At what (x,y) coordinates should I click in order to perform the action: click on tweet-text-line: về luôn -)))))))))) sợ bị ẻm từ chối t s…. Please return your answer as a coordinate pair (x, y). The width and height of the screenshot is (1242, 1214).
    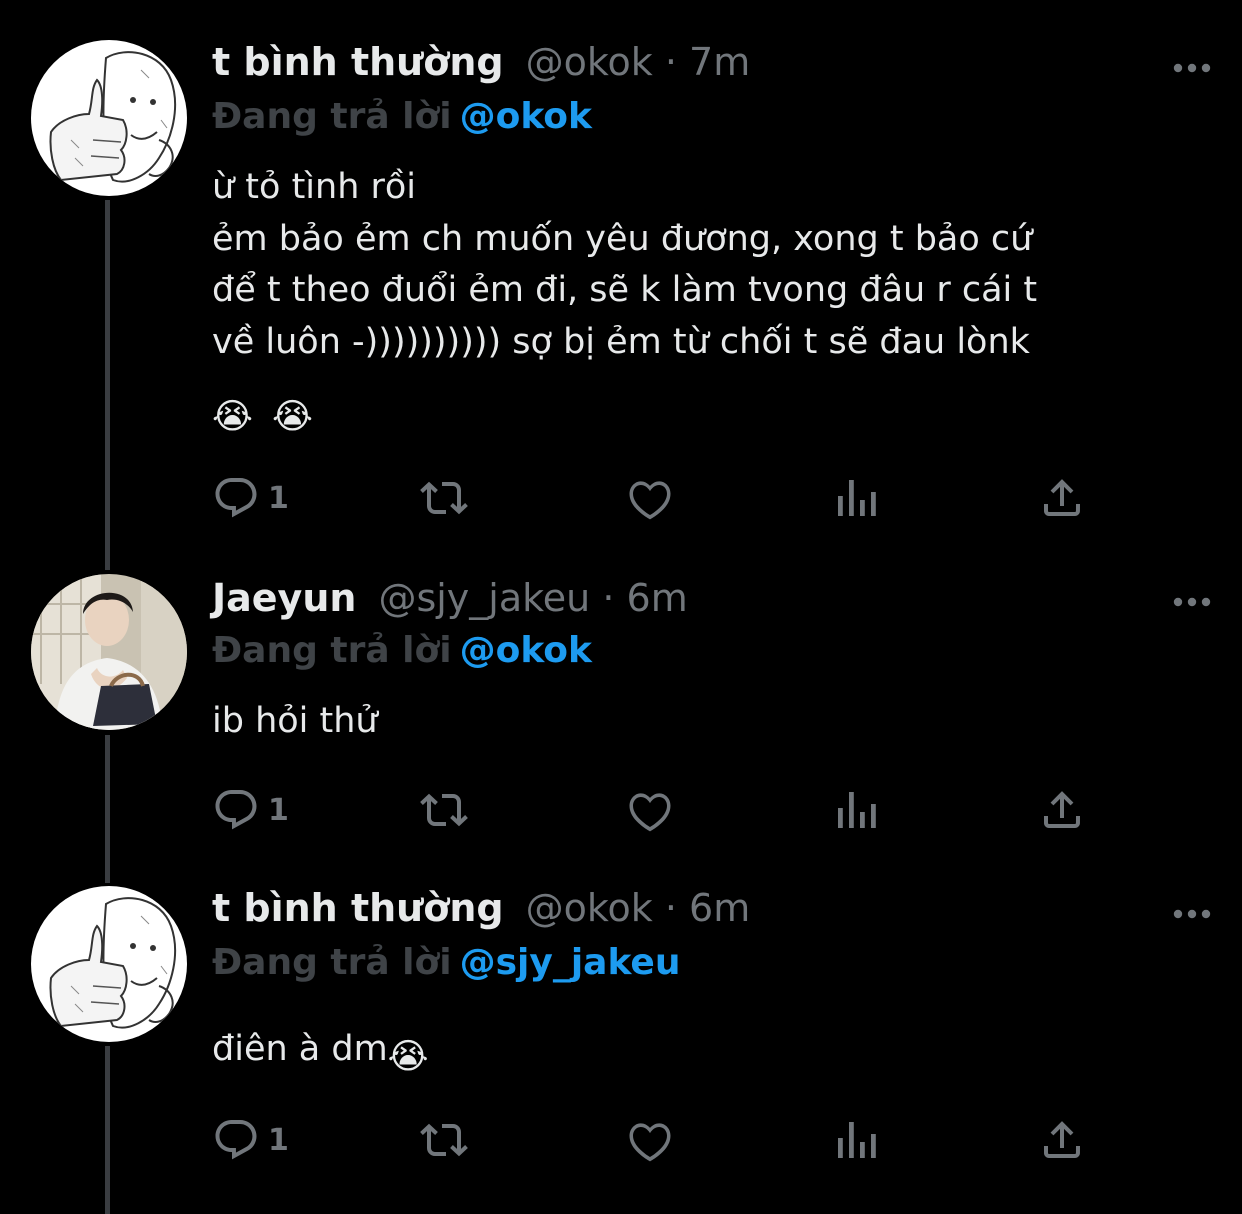
    Looking at the image, I should click on (621, 341).